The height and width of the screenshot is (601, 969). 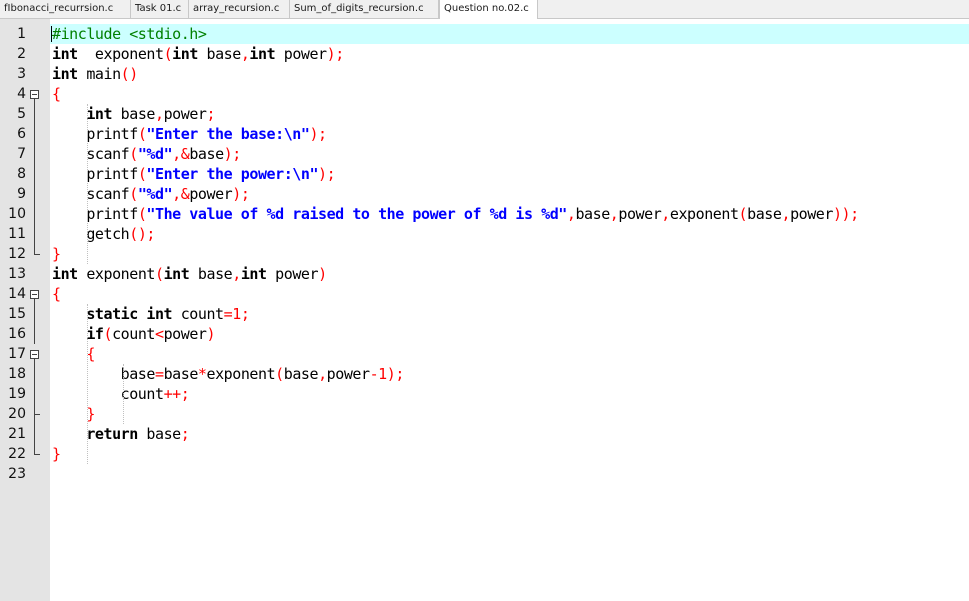 I want to click on code-line: if(count<power), so click(x=133, y=334).